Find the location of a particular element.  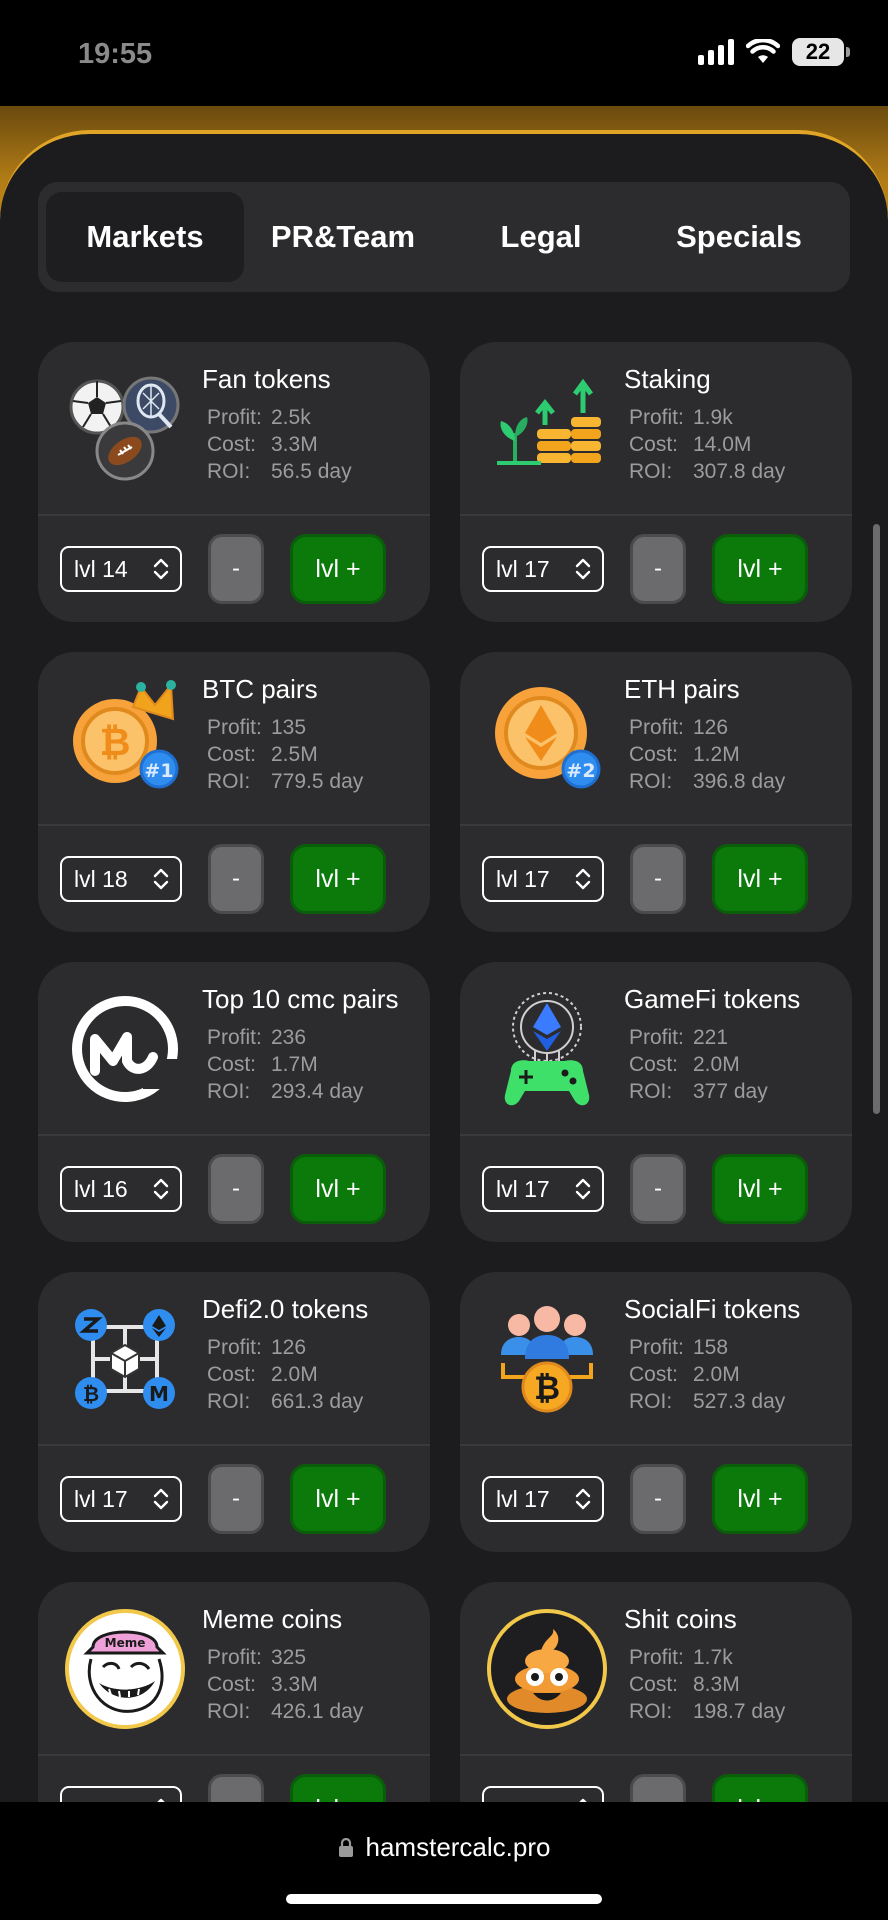

tab-specials: Specials is located at coordinates (739, 237).